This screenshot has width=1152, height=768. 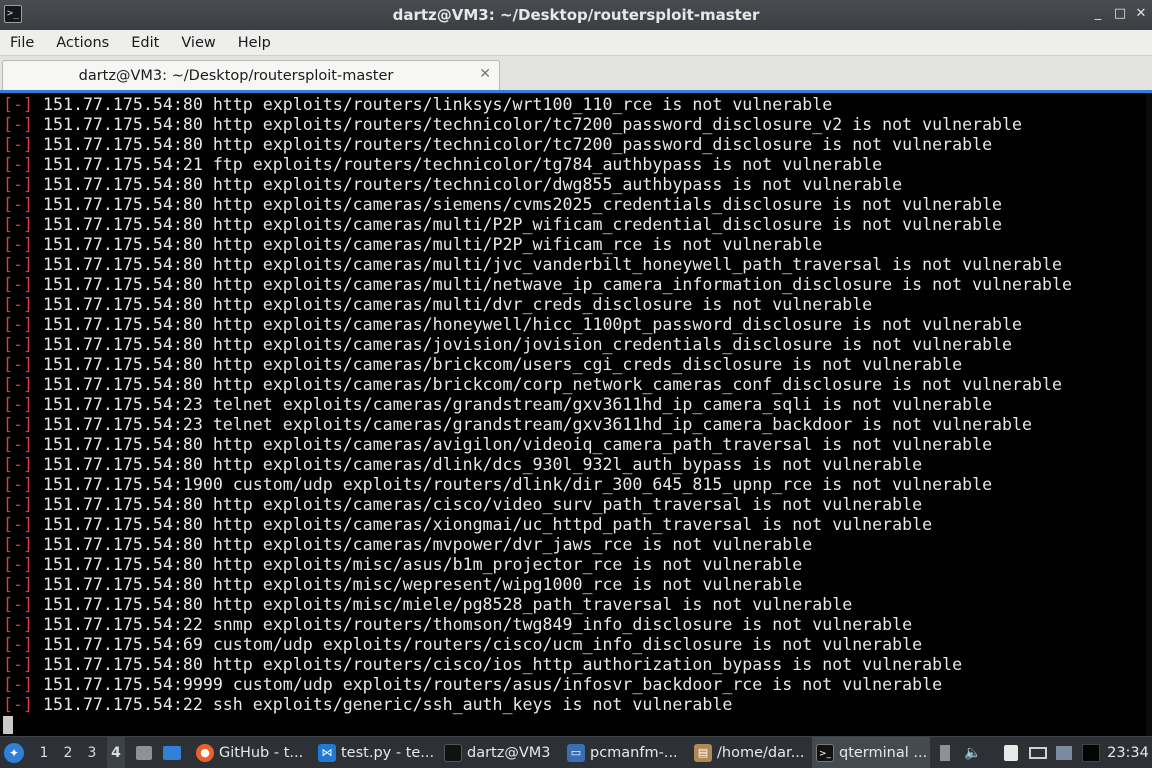 What do you see at coordinates (198, 43) in the screenshot?
I see `menu-view: View` at bounding box center [198, 43].